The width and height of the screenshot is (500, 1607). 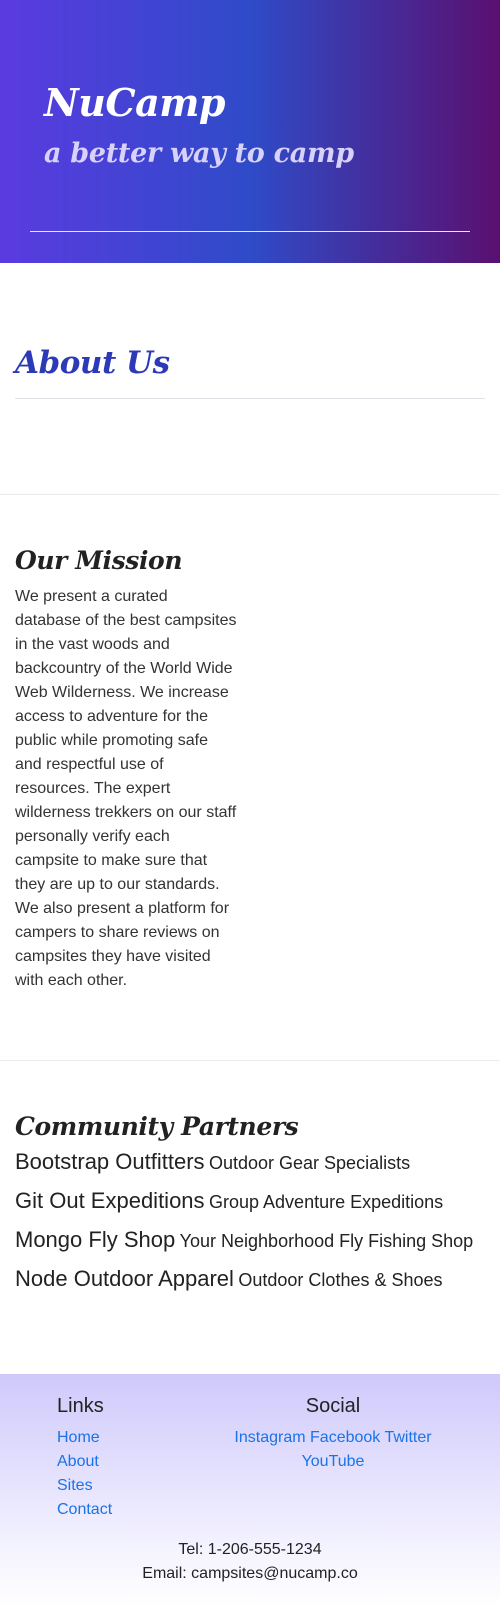 What do you see at coordinates (250, 398) in the screenshot?
I see `about-divider` at bounding box center [250, 398].